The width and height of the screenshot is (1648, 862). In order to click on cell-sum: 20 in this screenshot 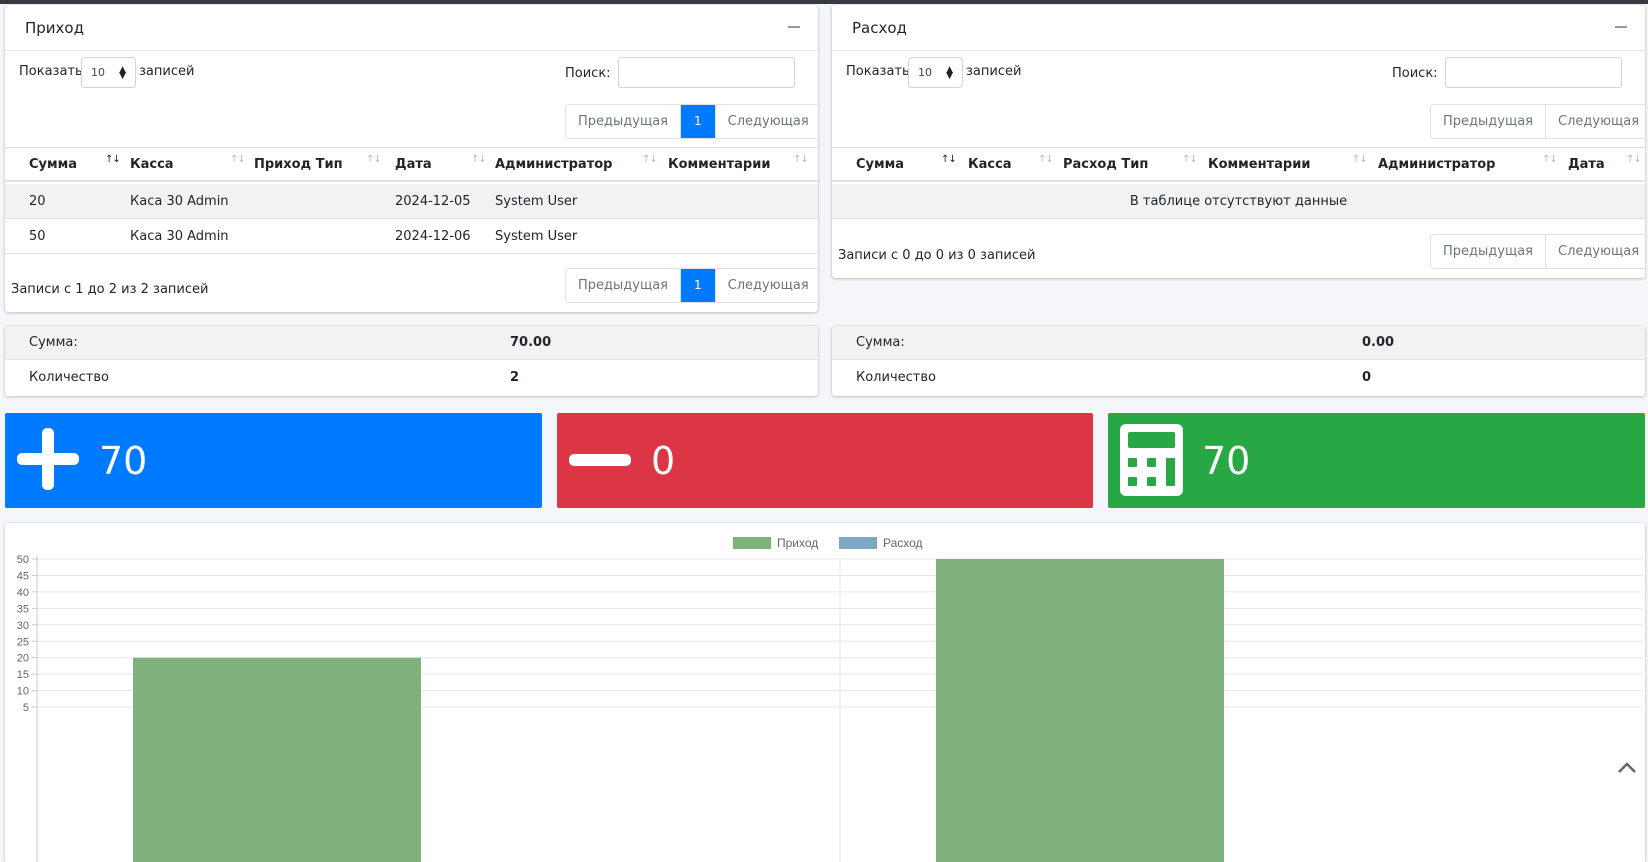, I will do `click(37, 201)`.